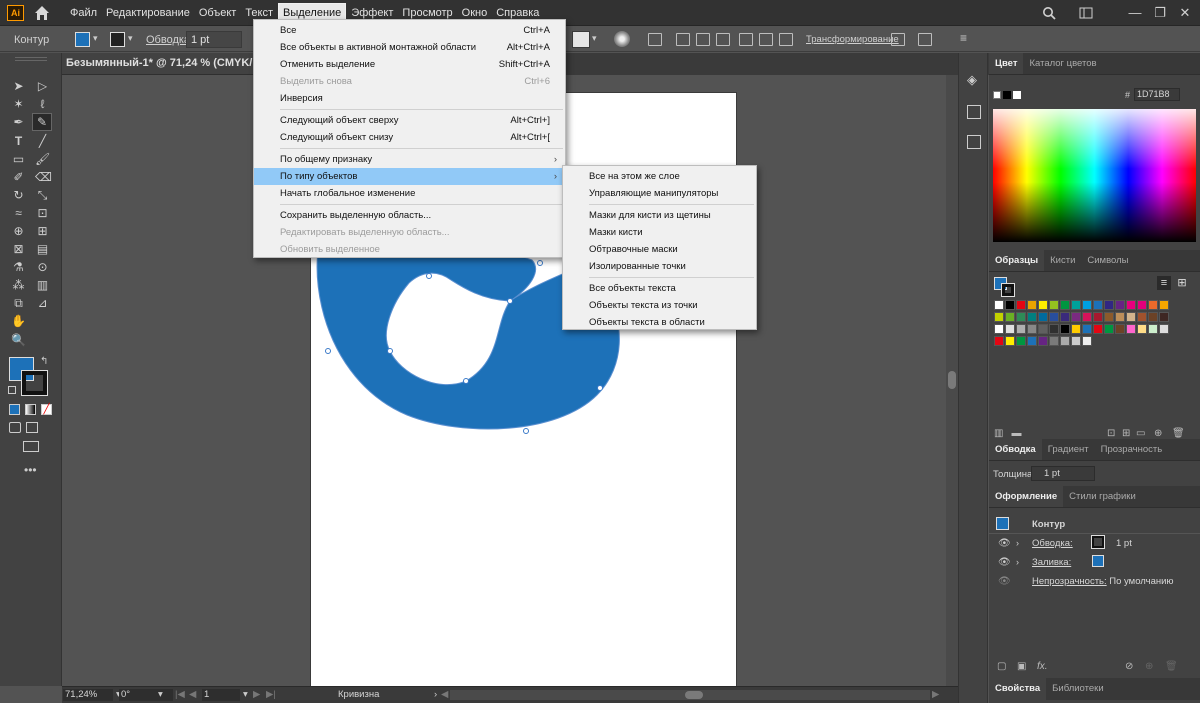  What do you see at coordinates (1021, 666) in the screenshot?
I see `add-fill-icon: ▣` at bounding box center [1021, 666].